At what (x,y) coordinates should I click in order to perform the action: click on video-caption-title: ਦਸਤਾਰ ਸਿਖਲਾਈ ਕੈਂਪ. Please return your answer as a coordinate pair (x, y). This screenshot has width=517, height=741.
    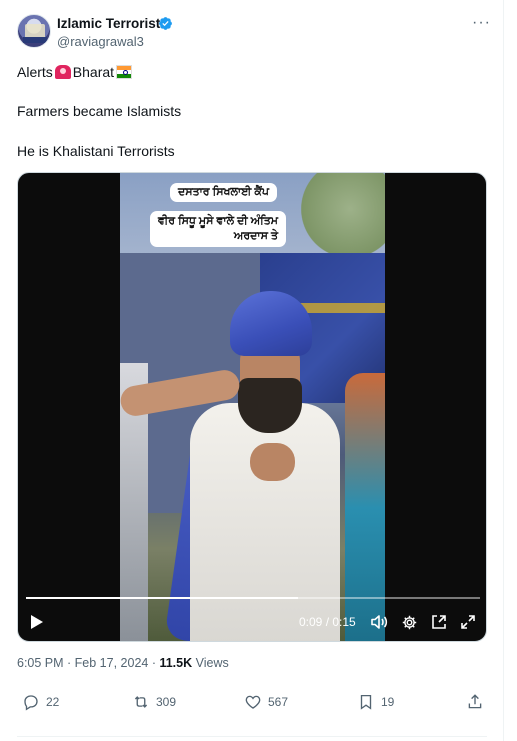
    Looking at the image, I should click on (223, 192).